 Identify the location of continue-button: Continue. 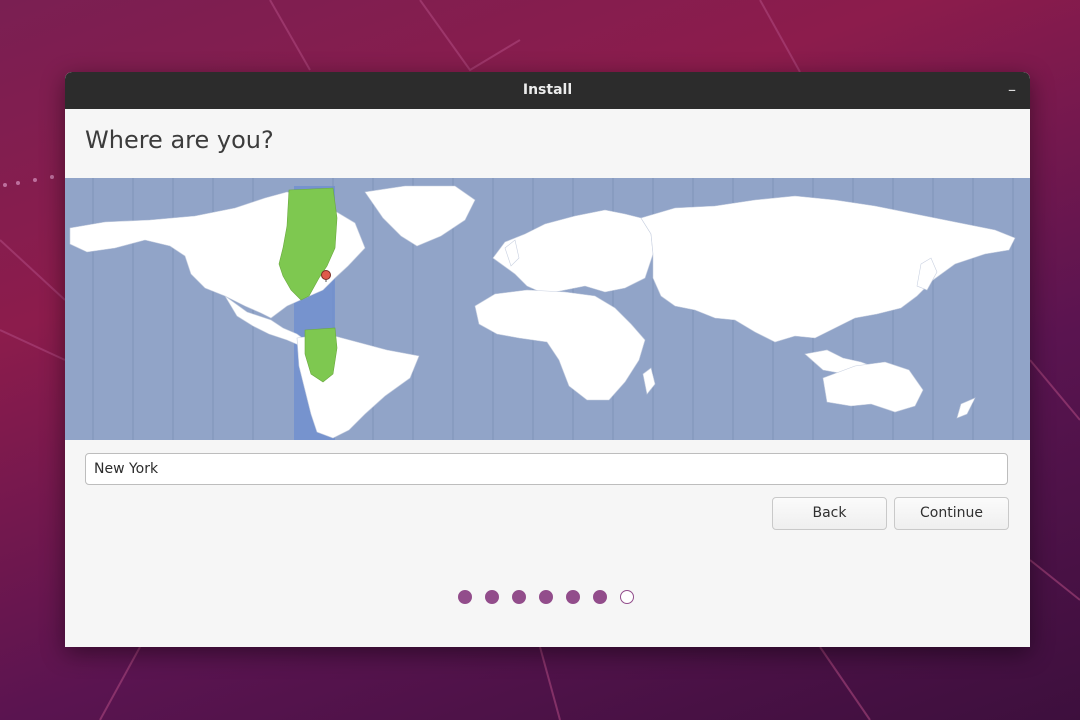
(951, 513).